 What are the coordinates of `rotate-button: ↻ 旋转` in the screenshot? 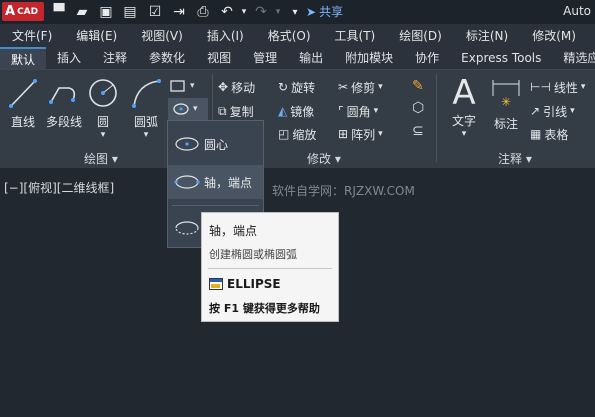 It's located at (296, 87).